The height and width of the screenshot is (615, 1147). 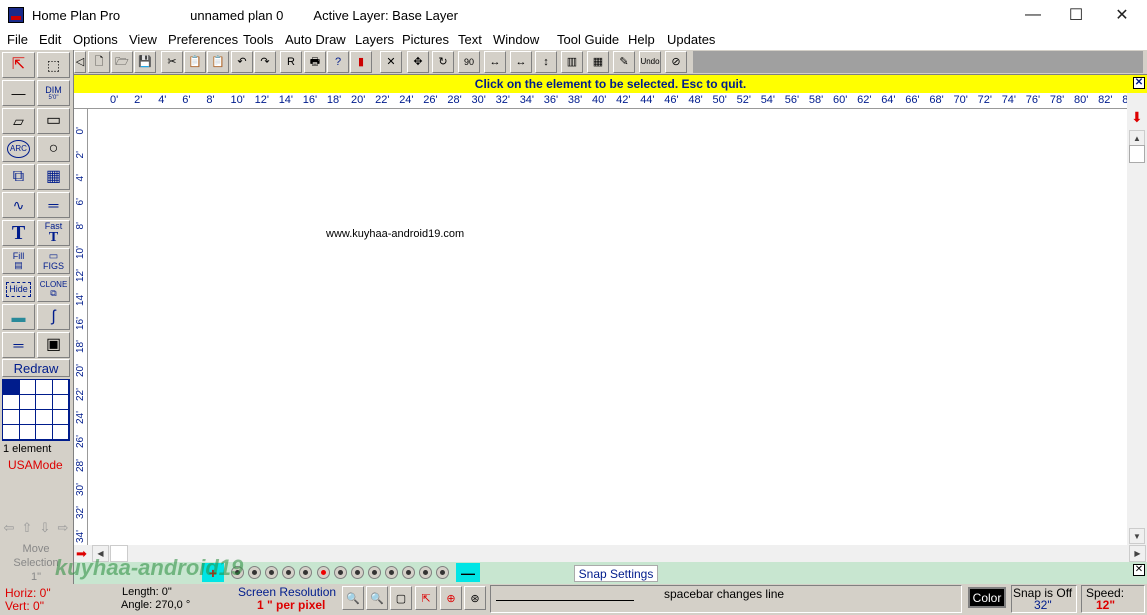 I want to click on menu-layers: Layers, so click(x=374, y=39).